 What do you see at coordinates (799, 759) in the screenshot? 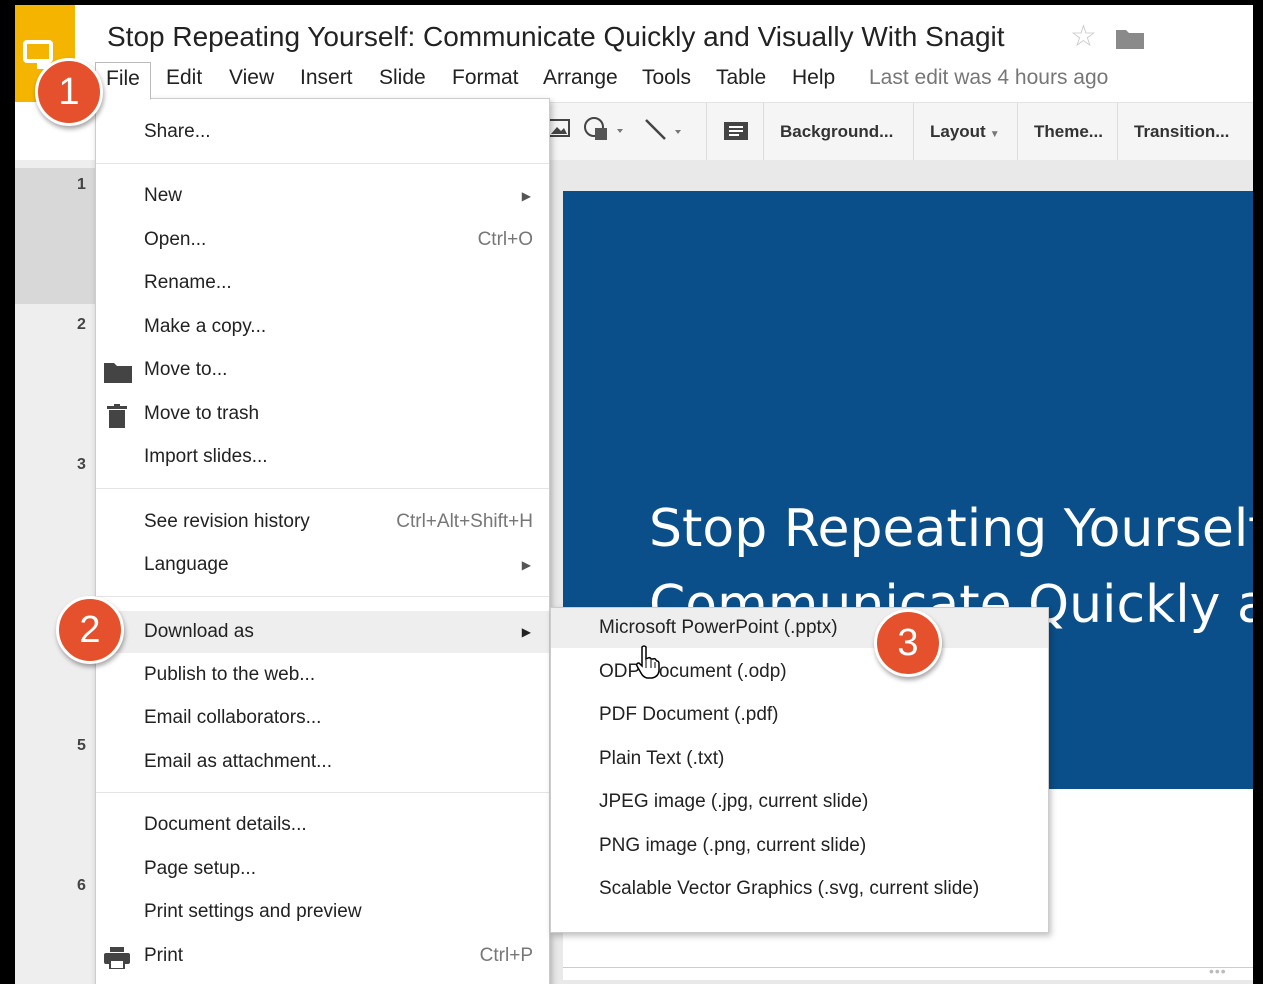
I see `download-txt: Plain Text (.txt)` at bounding box center [799, 759].